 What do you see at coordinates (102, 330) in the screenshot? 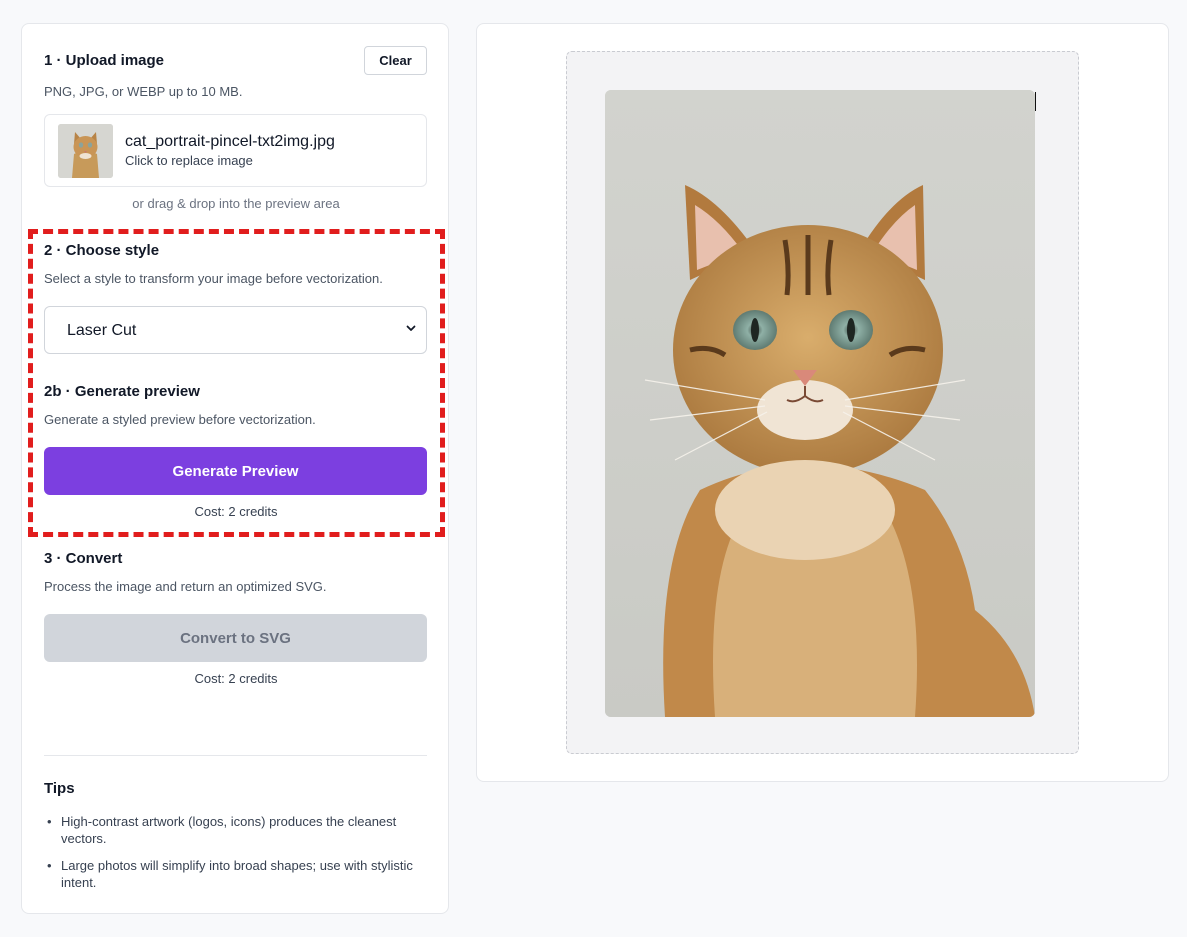
I see `style-select-value: Laser Cut` at bounding box center [102, 330].